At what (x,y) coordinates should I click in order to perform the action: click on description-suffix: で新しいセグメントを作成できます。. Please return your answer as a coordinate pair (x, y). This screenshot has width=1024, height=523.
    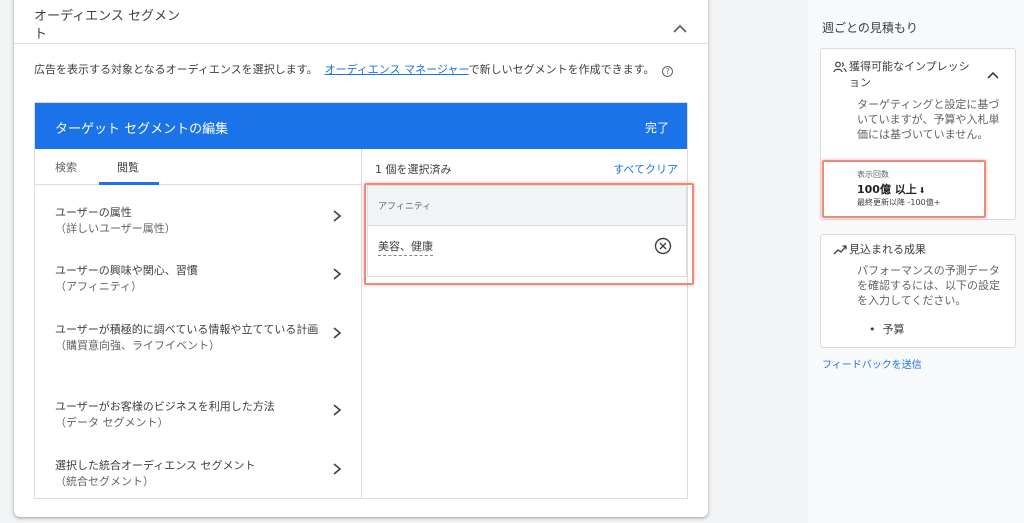
    Looking at the image, I should click on (561, 69).